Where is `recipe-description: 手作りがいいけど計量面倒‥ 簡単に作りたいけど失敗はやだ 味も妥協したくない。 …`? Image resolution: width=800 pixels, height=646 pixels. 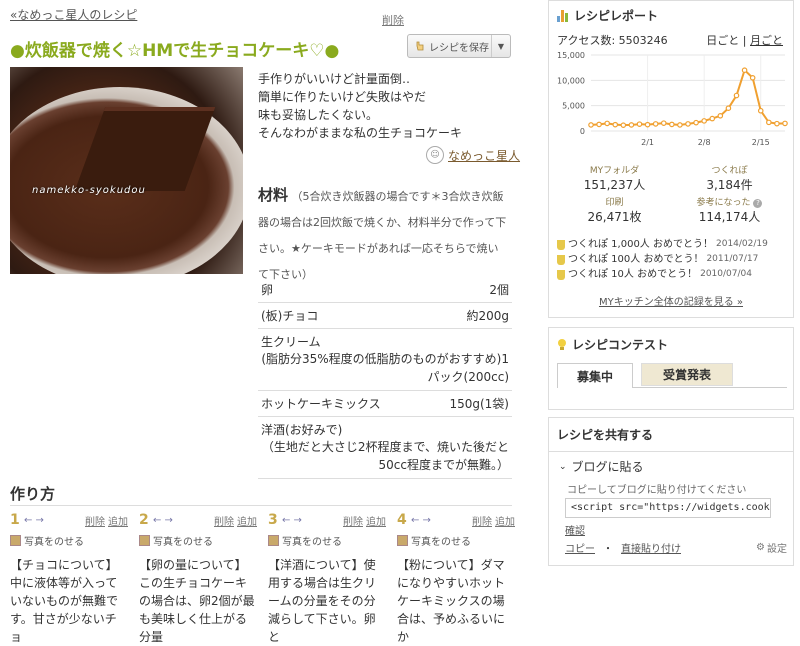
recipe-description: 手作りがいいけど計量面倒‥ 簡単に作りたいけど失敗はやだ 味も妥協したくない。 … is located at coordinates (360, 106).